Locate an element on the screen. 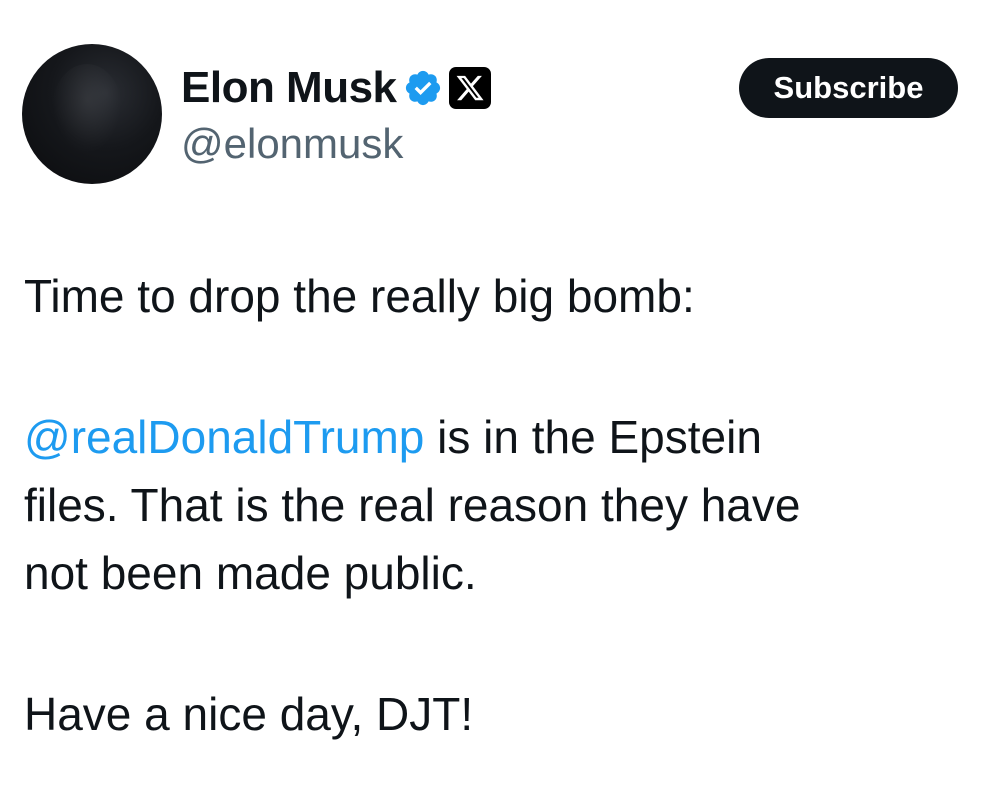 The width and height of the screenshot is (1000, 809). verified-badge-icon is located at coordinates (423, 88).